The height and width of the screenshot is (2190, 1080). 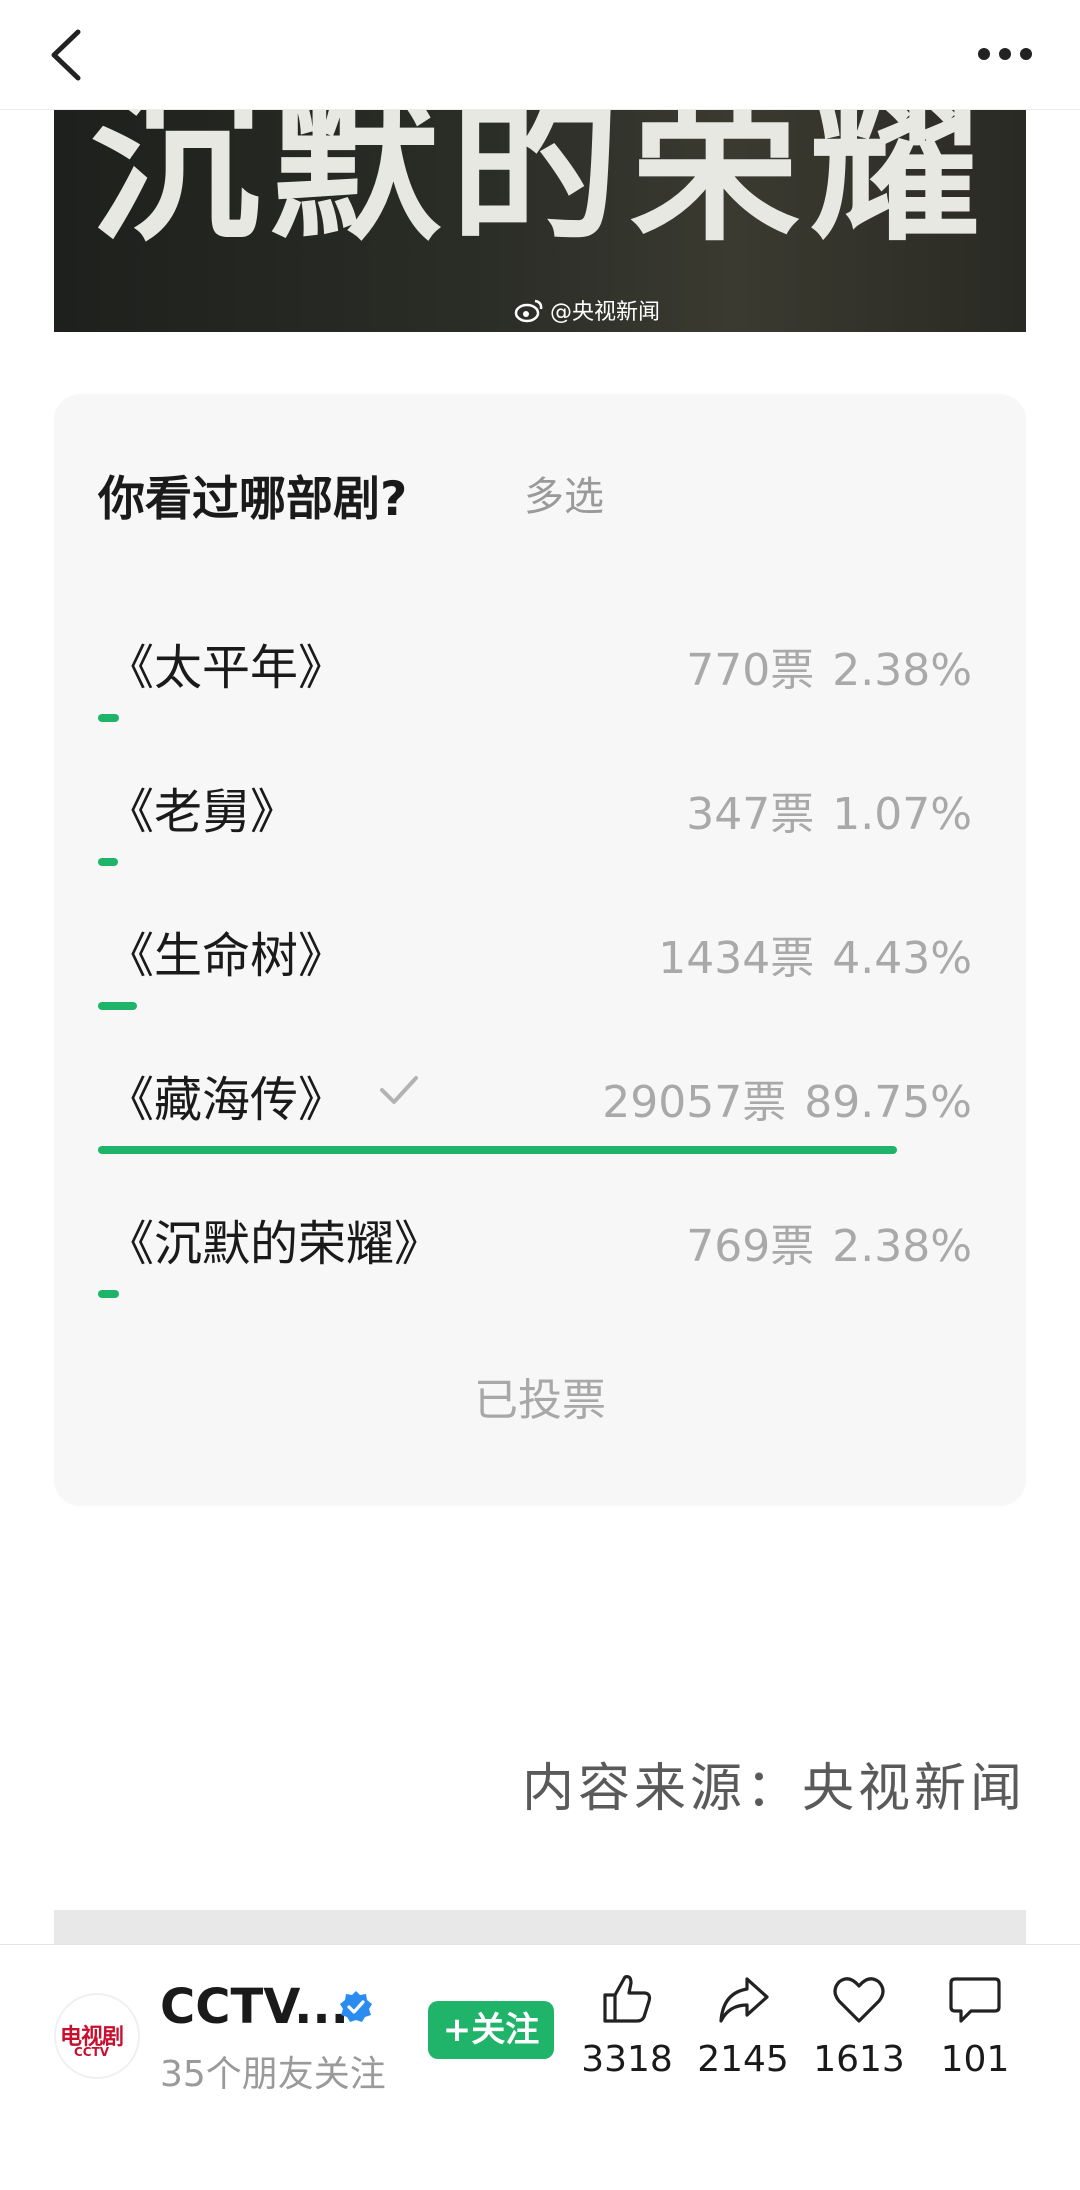 I want to click on content-source: 内容来源：央视新闻, so click(x=773, y=1789).